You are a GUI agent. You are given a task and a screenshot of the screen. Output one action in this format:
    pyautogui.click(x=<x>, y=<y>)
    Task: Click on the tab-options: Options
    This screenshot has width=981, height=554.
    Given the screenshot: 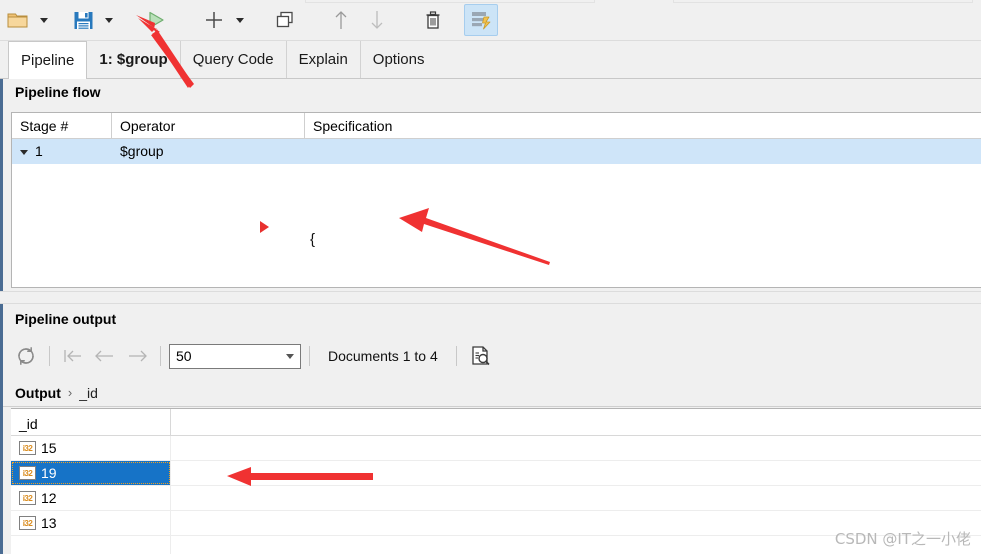 What is the action you would take?
    pyautogui.click(x=399, y=59)
    